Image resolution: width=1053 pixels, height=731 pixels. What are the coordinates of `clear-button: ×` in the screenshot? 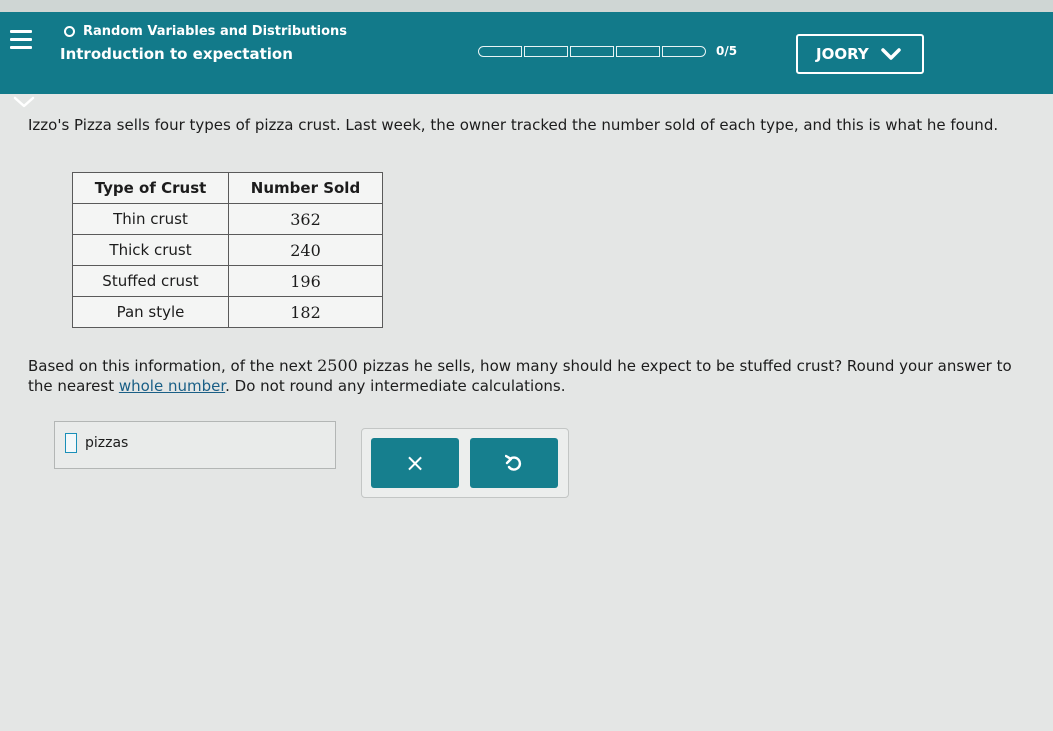 It's located at (415, 463).